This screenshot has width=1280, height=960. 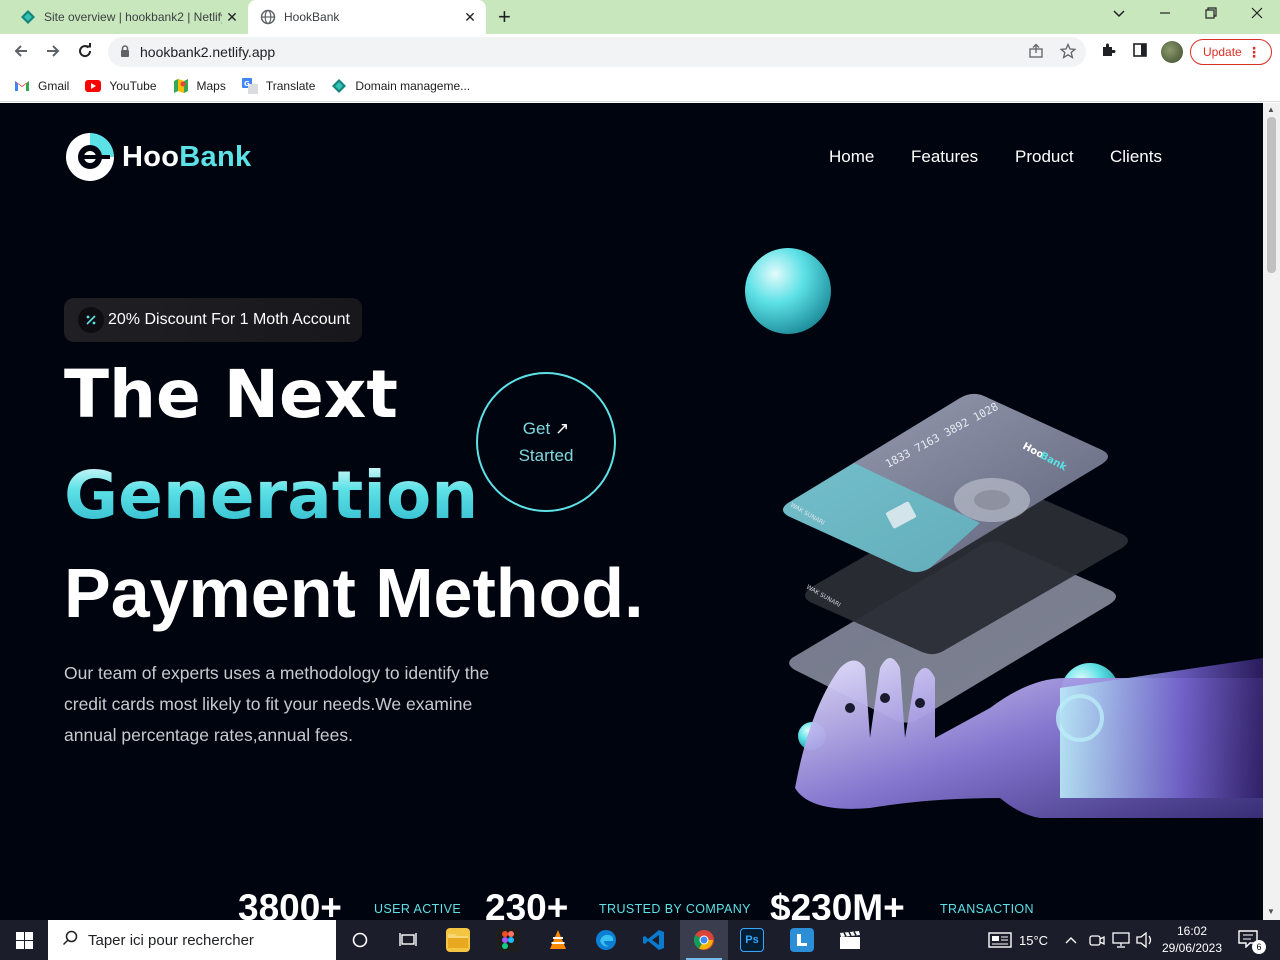 What do you see at coordinates (546, 455) in the screenshot?
I see `cta-line-2: Started` at bounding box center [546, 455].